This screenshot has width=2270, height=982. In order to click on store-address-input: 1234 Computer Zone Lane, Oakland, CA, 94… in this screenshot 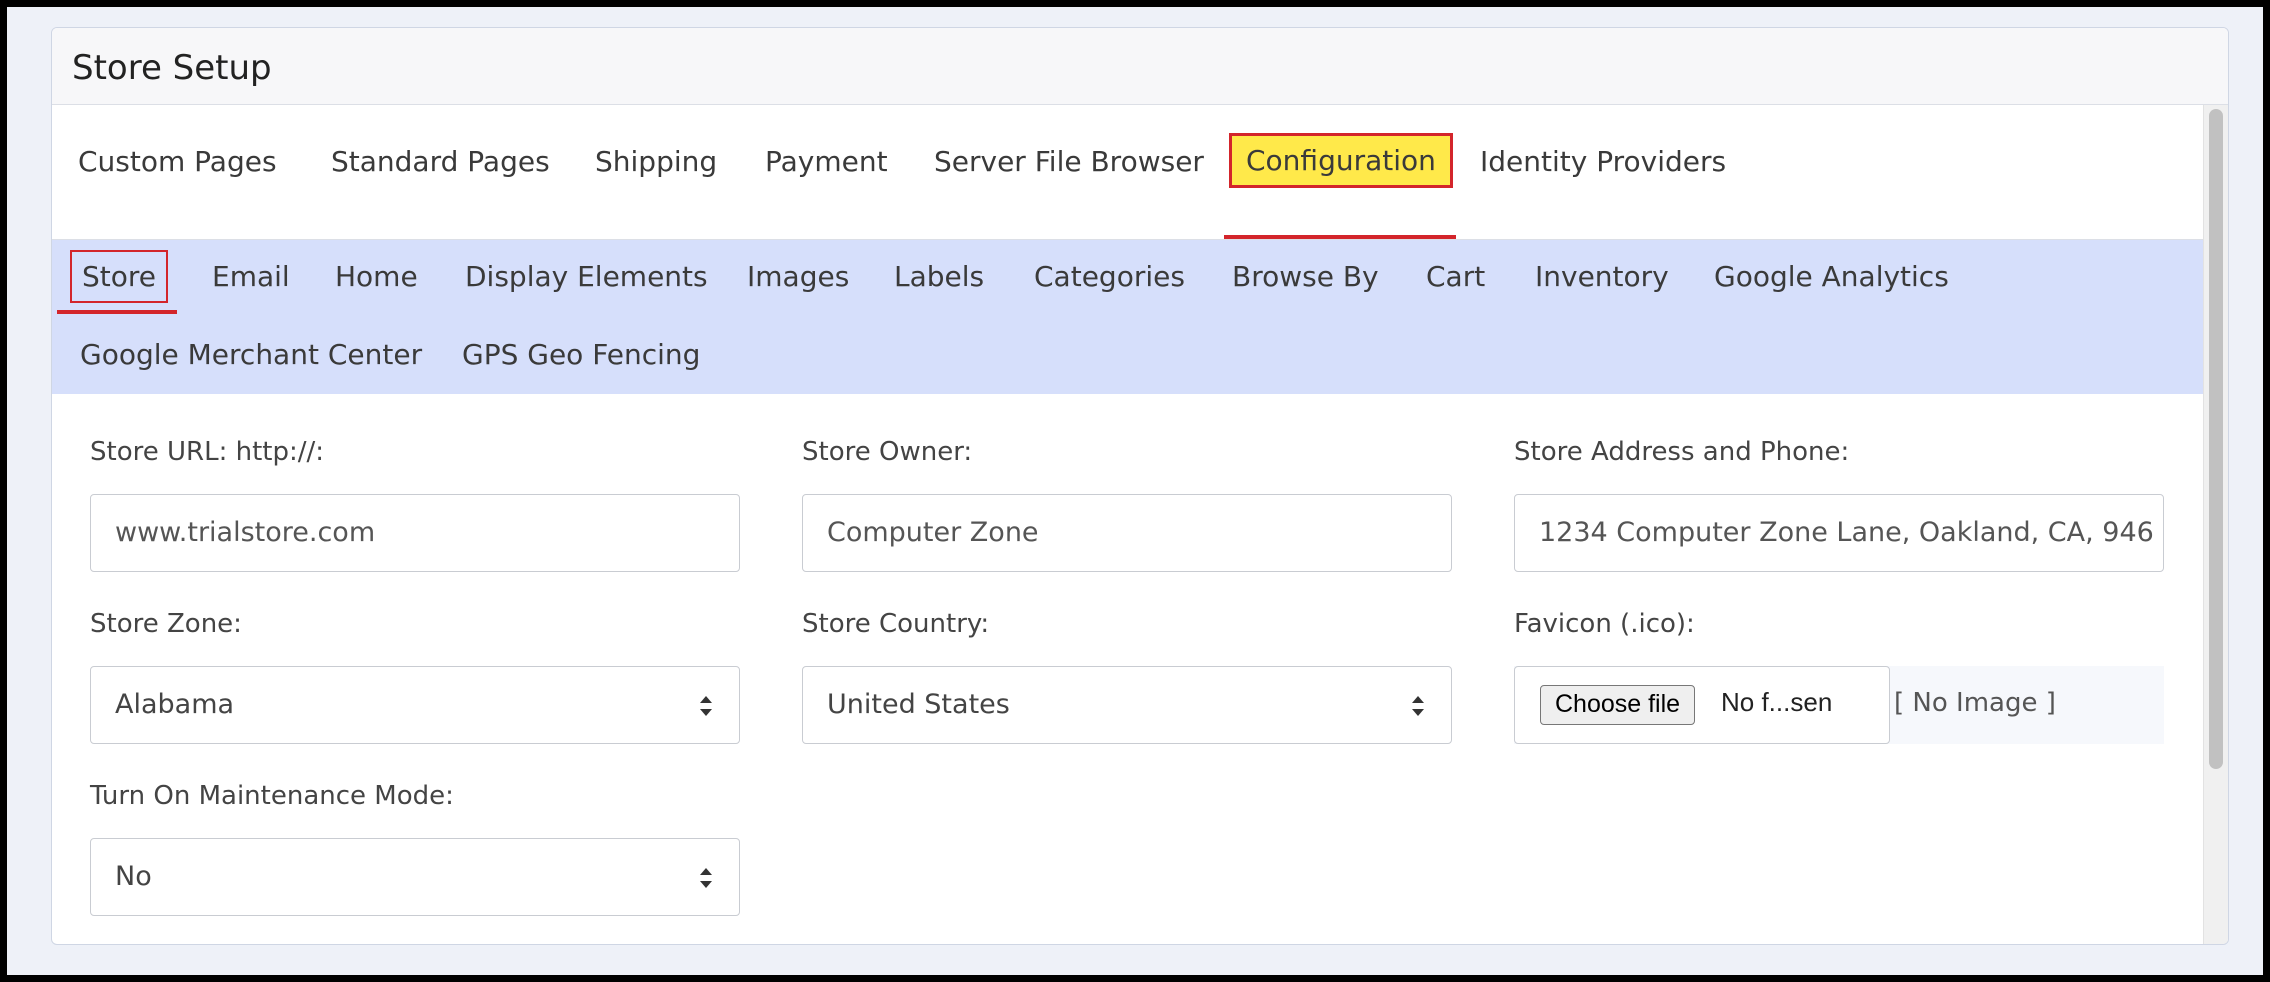, I will do `click(1839, 533)`.